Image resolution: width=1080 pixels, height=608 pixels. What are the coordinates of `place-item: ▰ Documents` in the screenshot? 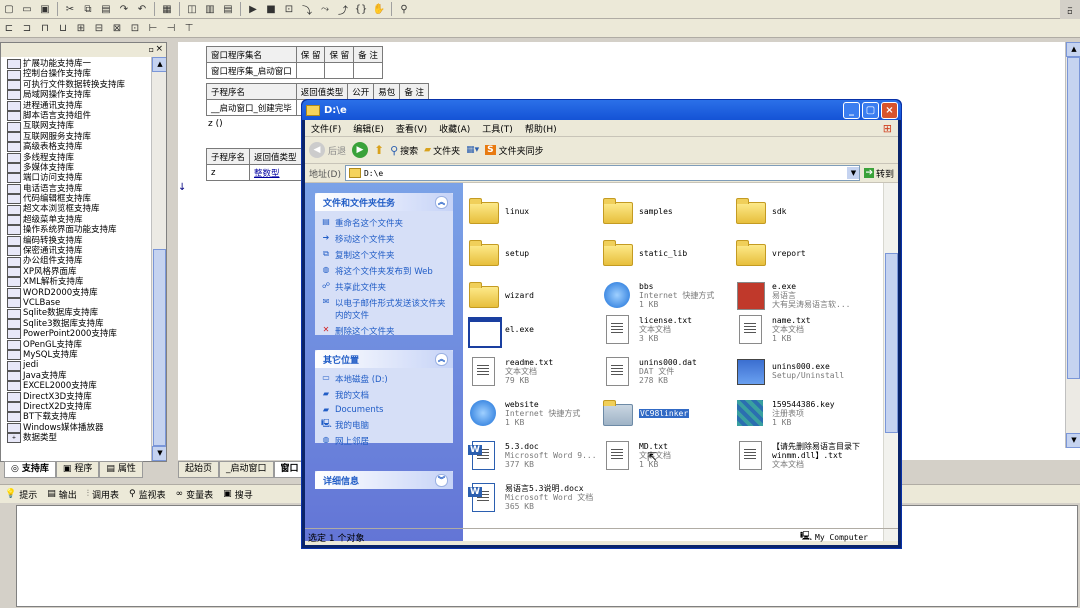 It's located at (384, 410).